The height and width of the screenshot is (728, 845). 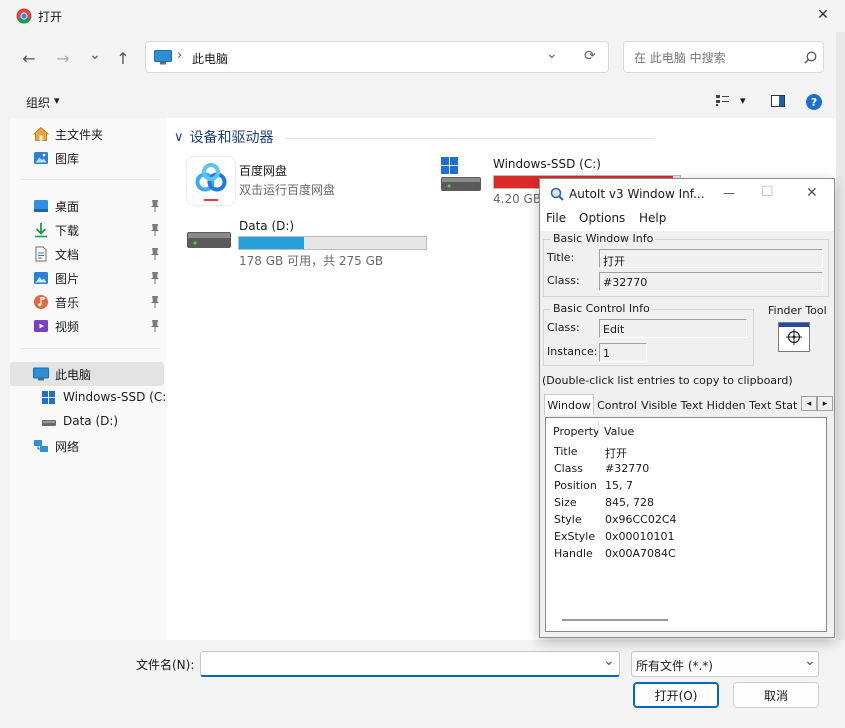 What do you see at coordinates (825, 403) in the screenshot?
I see `tab-scroll-right-button: ▸` at bounding box center [825, 403].